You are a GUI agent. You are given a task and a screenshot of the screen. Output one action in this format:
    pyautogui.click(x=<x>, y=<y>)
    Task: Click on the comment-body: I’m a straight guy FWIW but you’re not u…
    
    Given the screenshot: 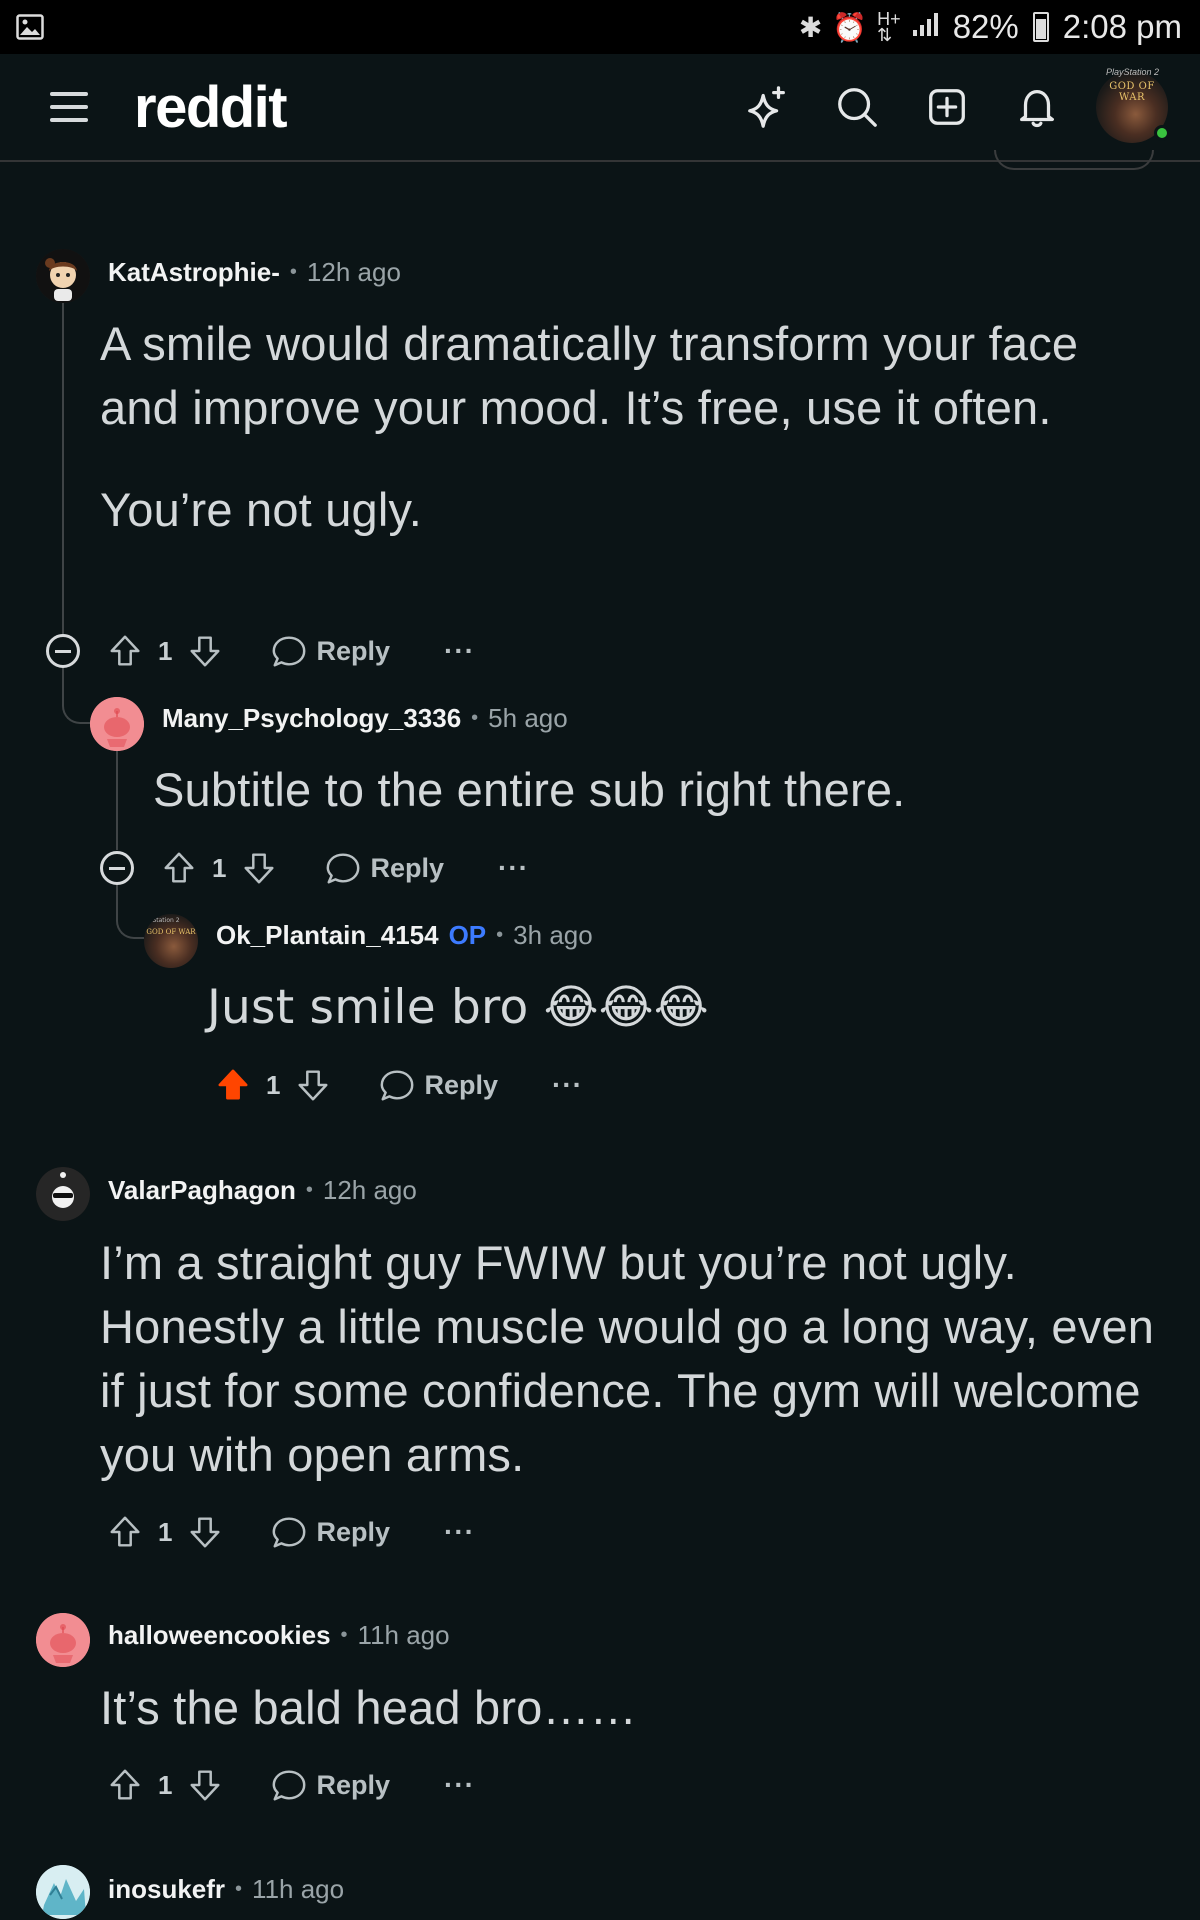 What is the action you would take?
    pyautogui.click(x=627, y=1358)
    